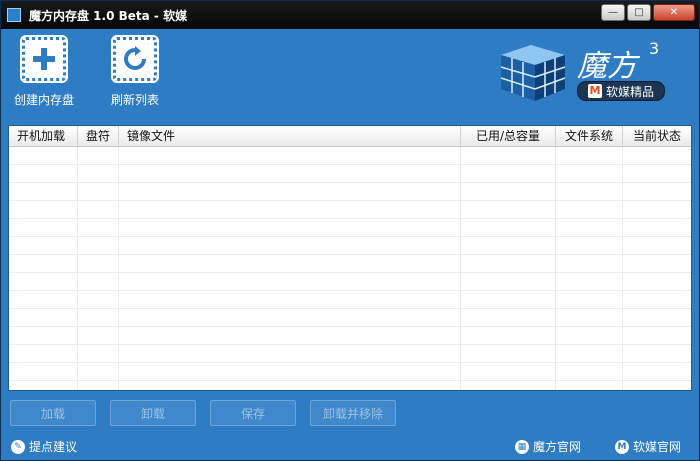  I want to click on col-filesystem: 文件系统, so click(589, 136).